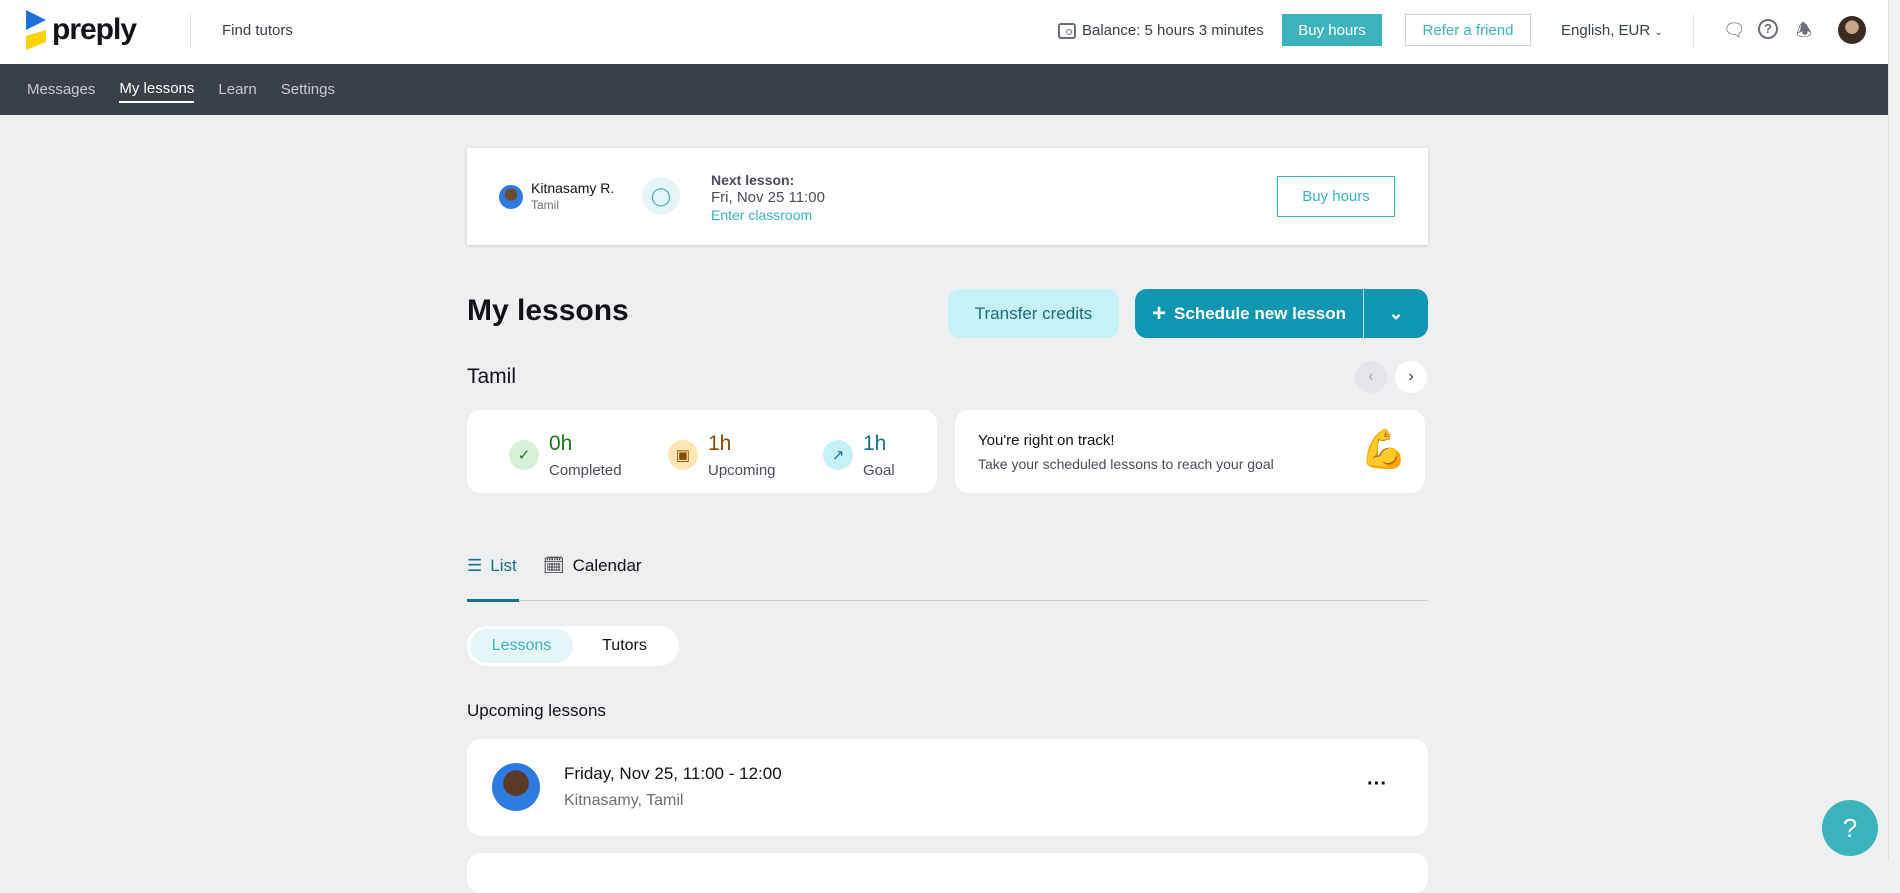 This screenshot has height=893, width=1900. What do you see at coordinates (565, 455) in the screenshot?
I see `stat-completed: ✓ 0h Completed` at bounding box center [565, 455].